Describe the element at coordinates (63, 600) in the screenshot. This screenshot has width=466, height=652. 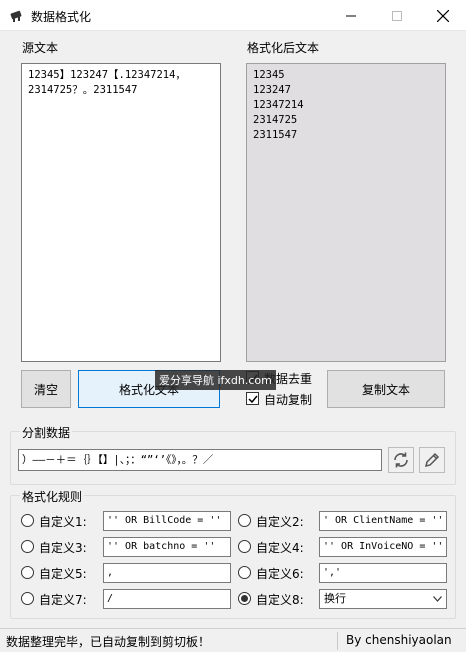
I see `rule-label-7: 自定义7:` at that location.